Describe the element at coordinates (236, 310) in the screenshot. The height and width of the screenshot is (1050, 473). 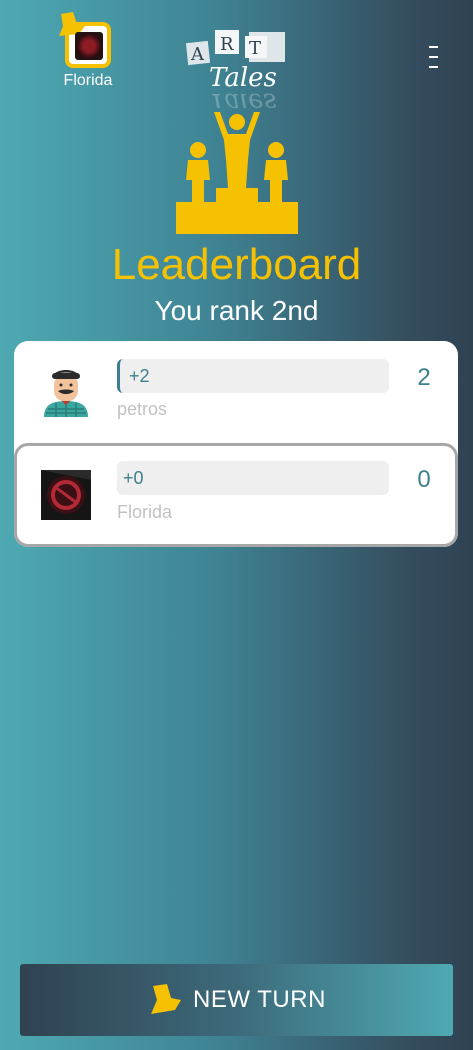
I see `rank-text: You rank 2nd` at that location.